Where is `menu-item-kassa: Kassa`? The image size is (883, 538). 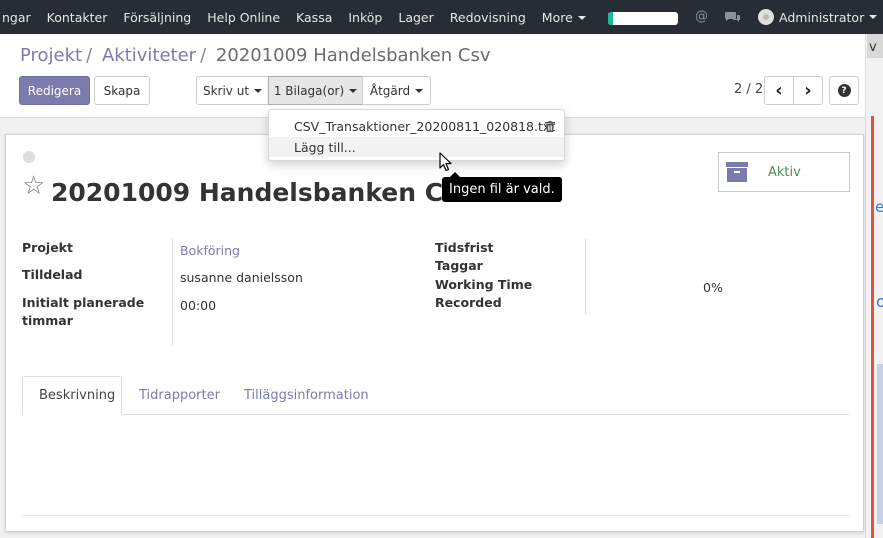 menu-item-kassa: Kassa is located at coordinates (314, 17).